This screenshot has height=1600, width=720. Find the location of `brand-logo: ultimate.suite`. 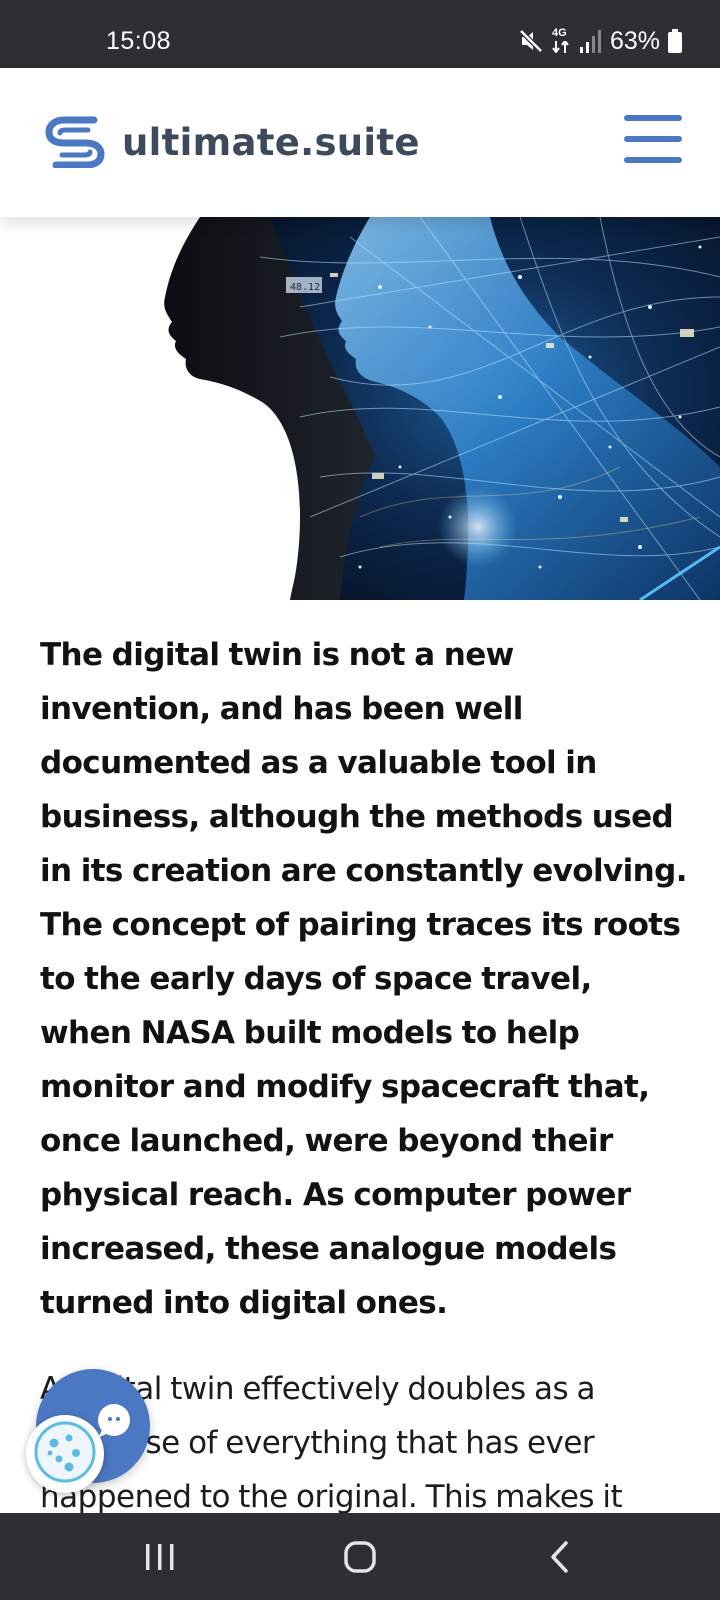

brand-logo: ultimate.suite is located at coordinates (232, 142).